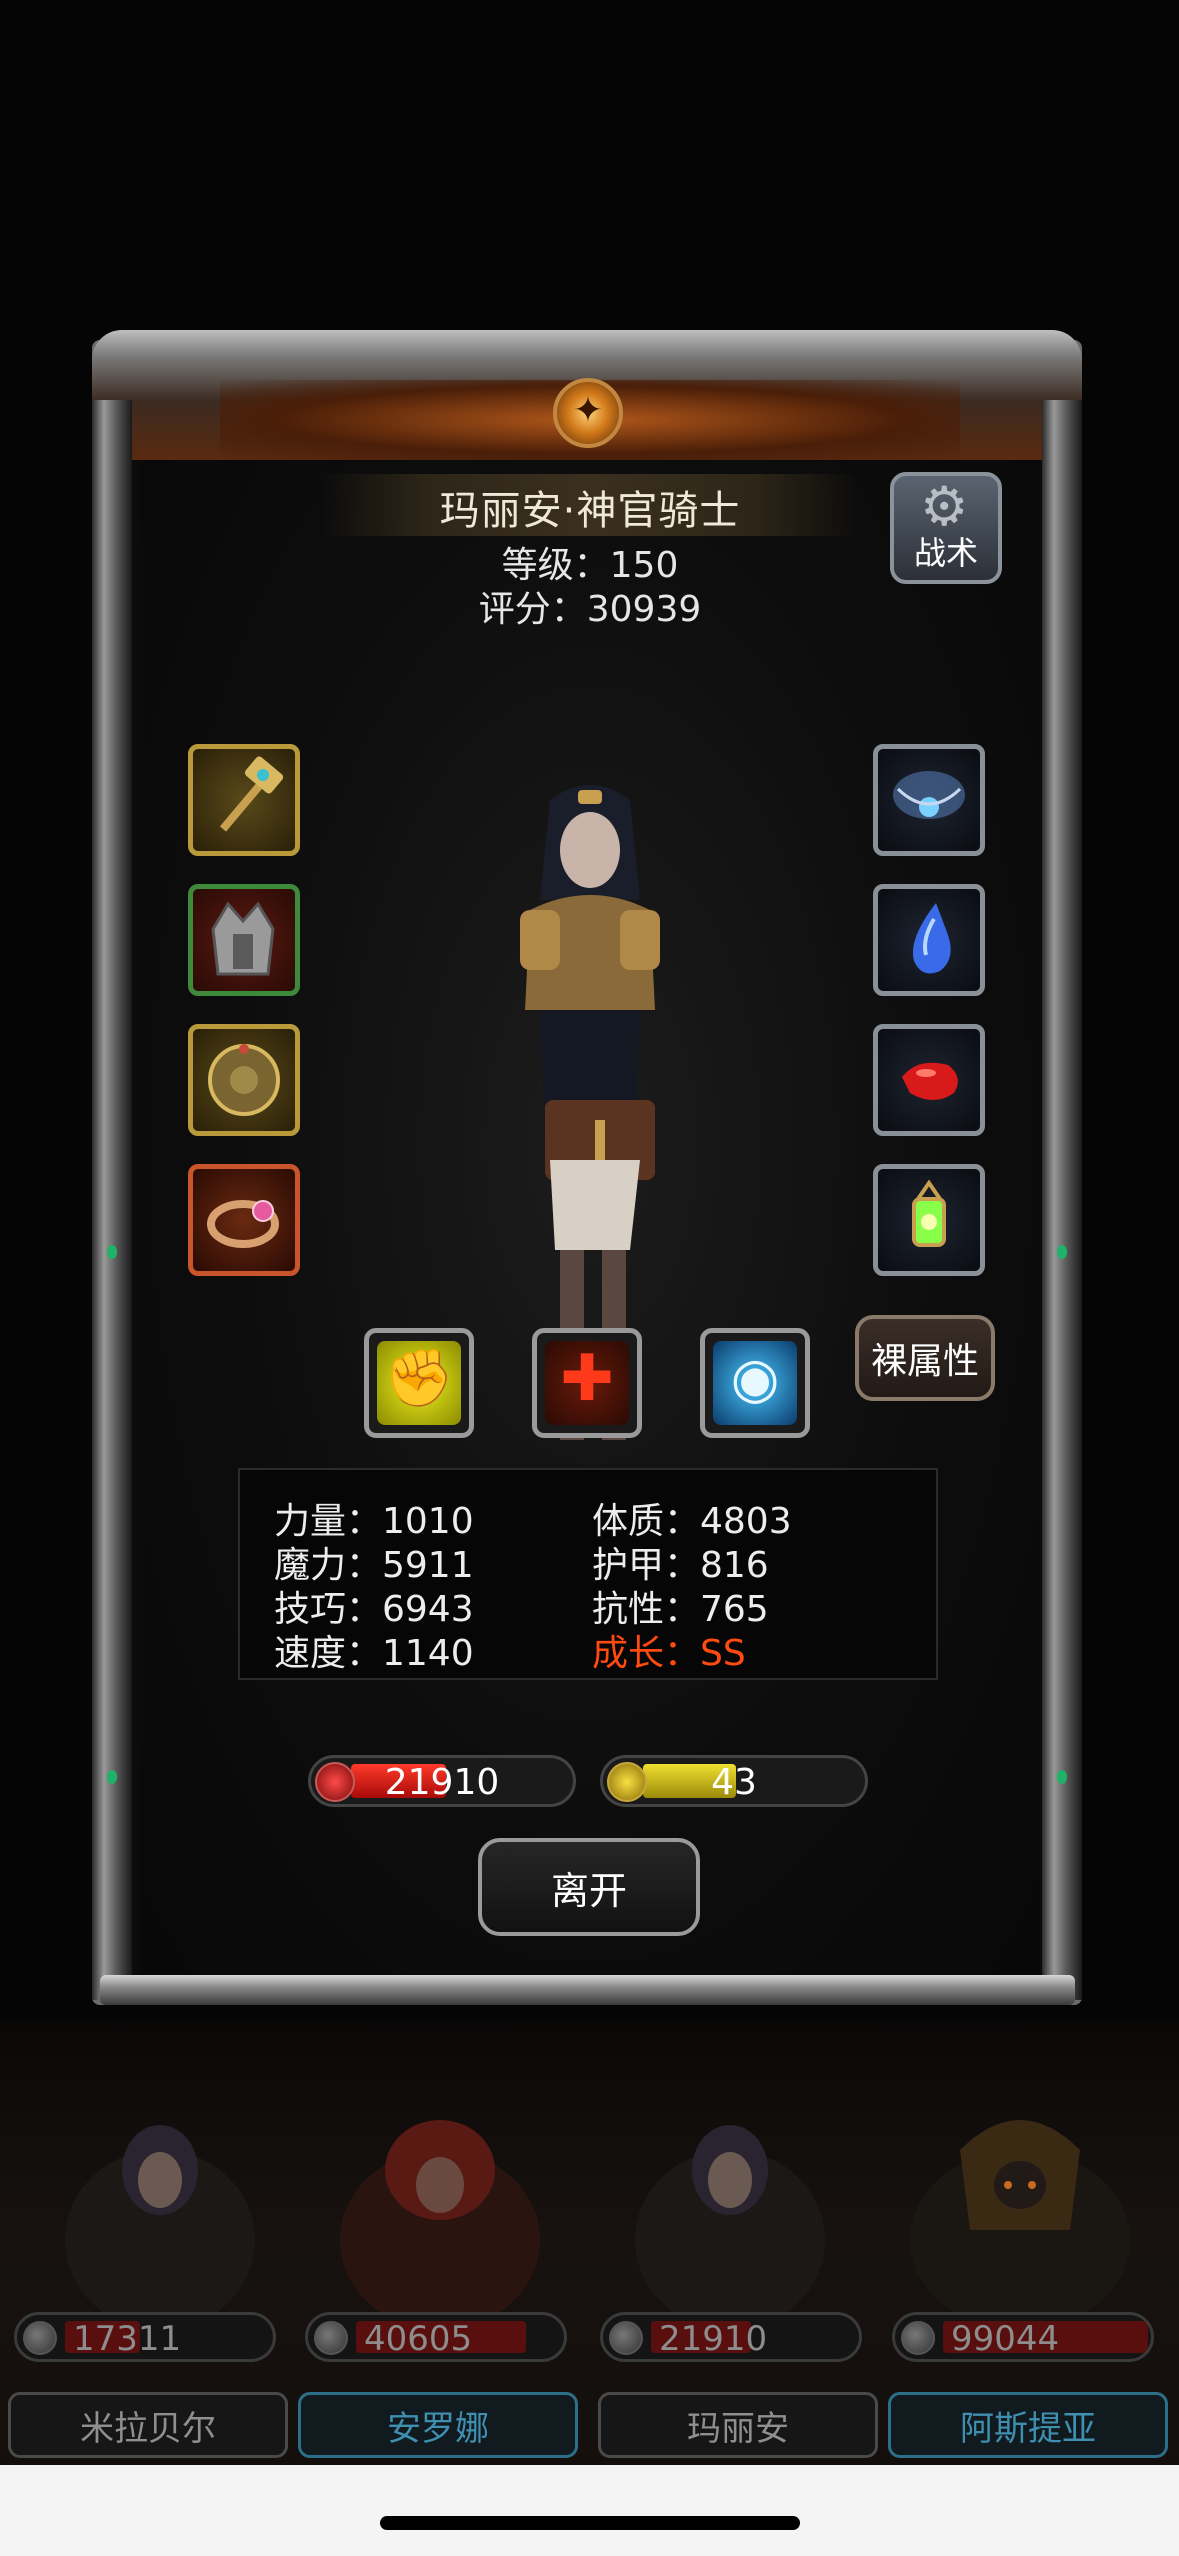 The width and height of the screenshot is (1179, 2556). I want to click on roster-name-tab-3: 玛丽安, so click(738, 2425).